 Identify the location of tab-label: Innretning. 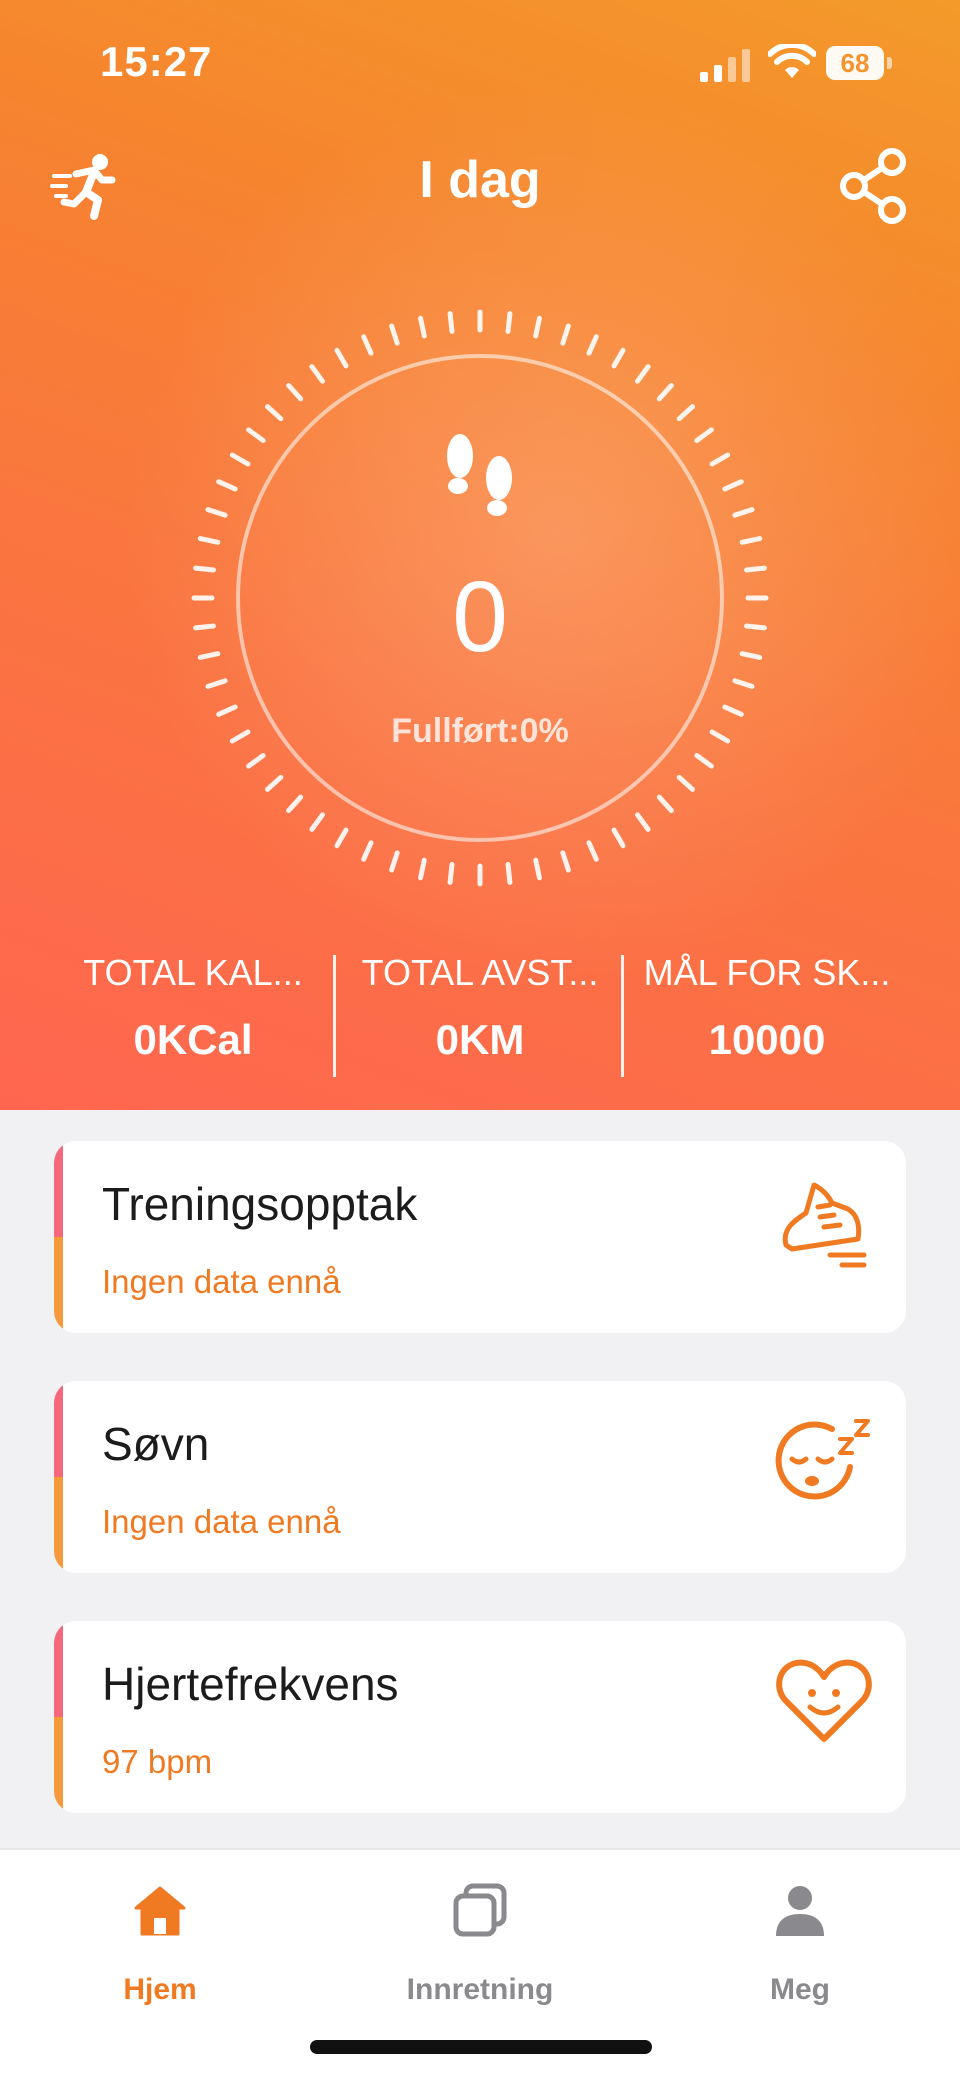
(480, 1989).